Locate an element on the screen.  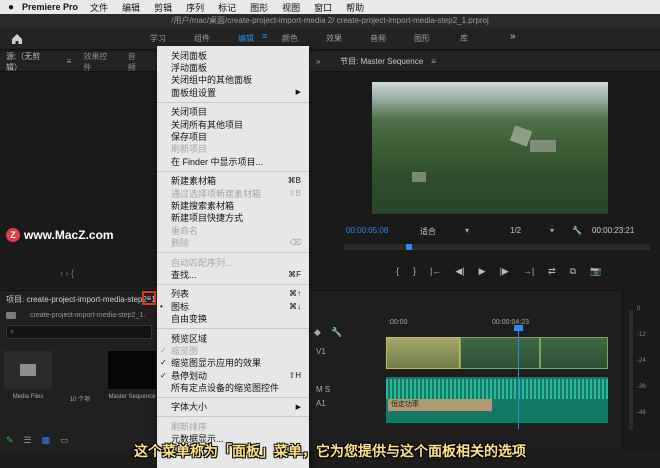
shortcut-label: ⇧B is located at coordinates (294, 193).